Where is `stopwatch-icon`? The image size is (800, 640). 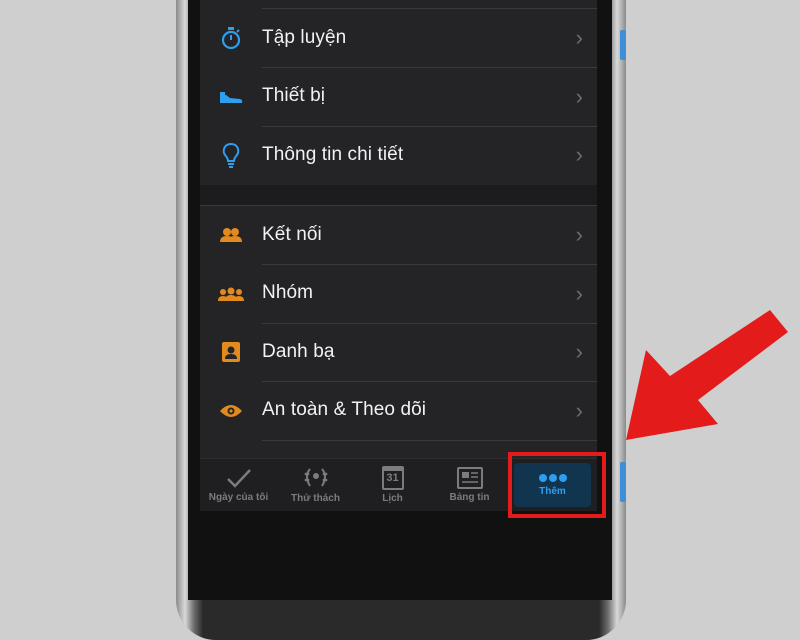
stopwatch-icon is located at coordinates (231, 38).